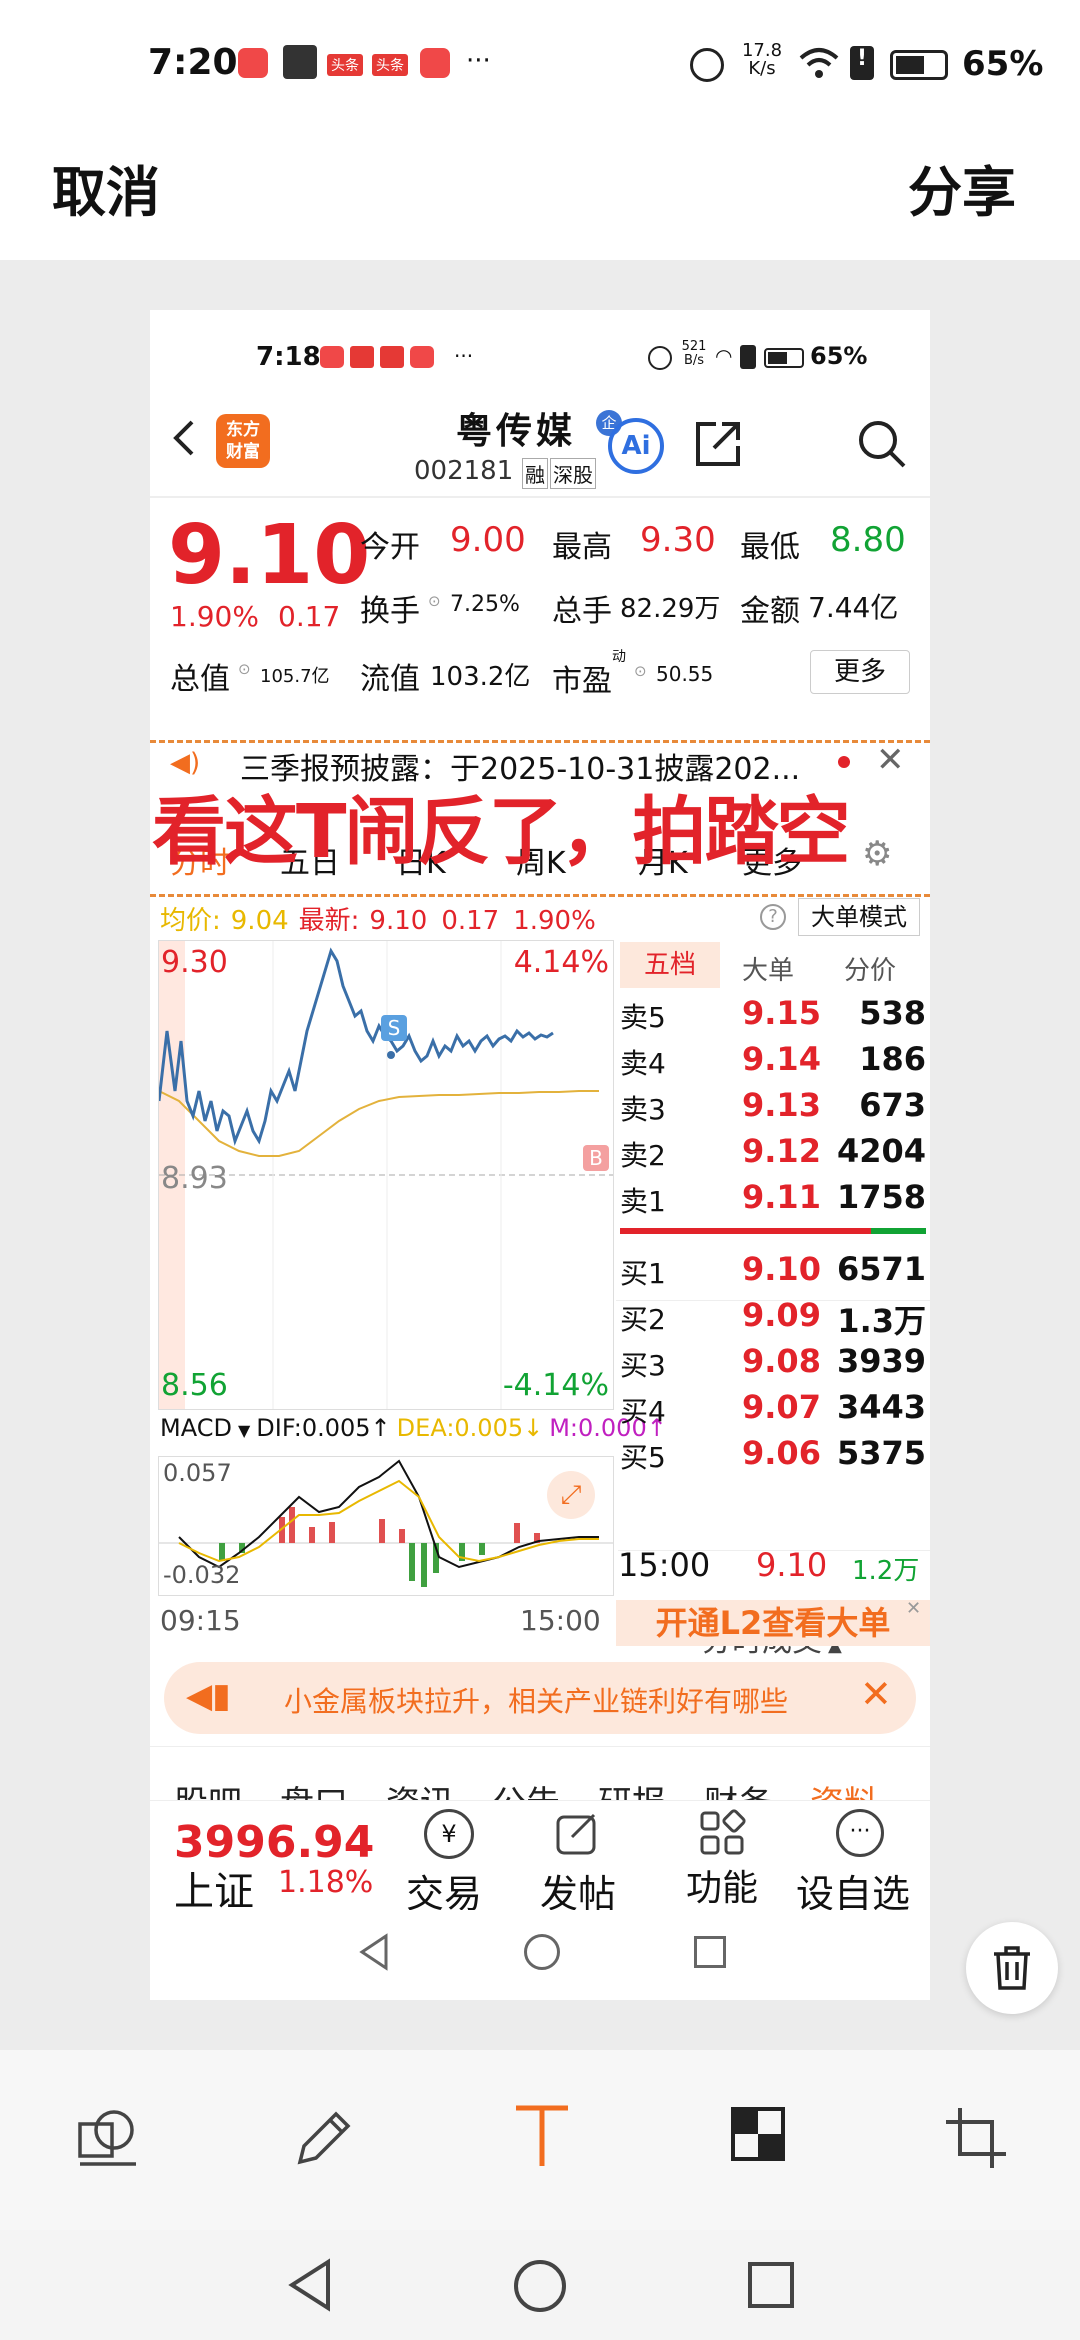 The height and width of the screenshot is (2340, 1080). Describe the element at coordinates (781, 1269) in the screenshot. I see `bid-price: 9.10` at that location.